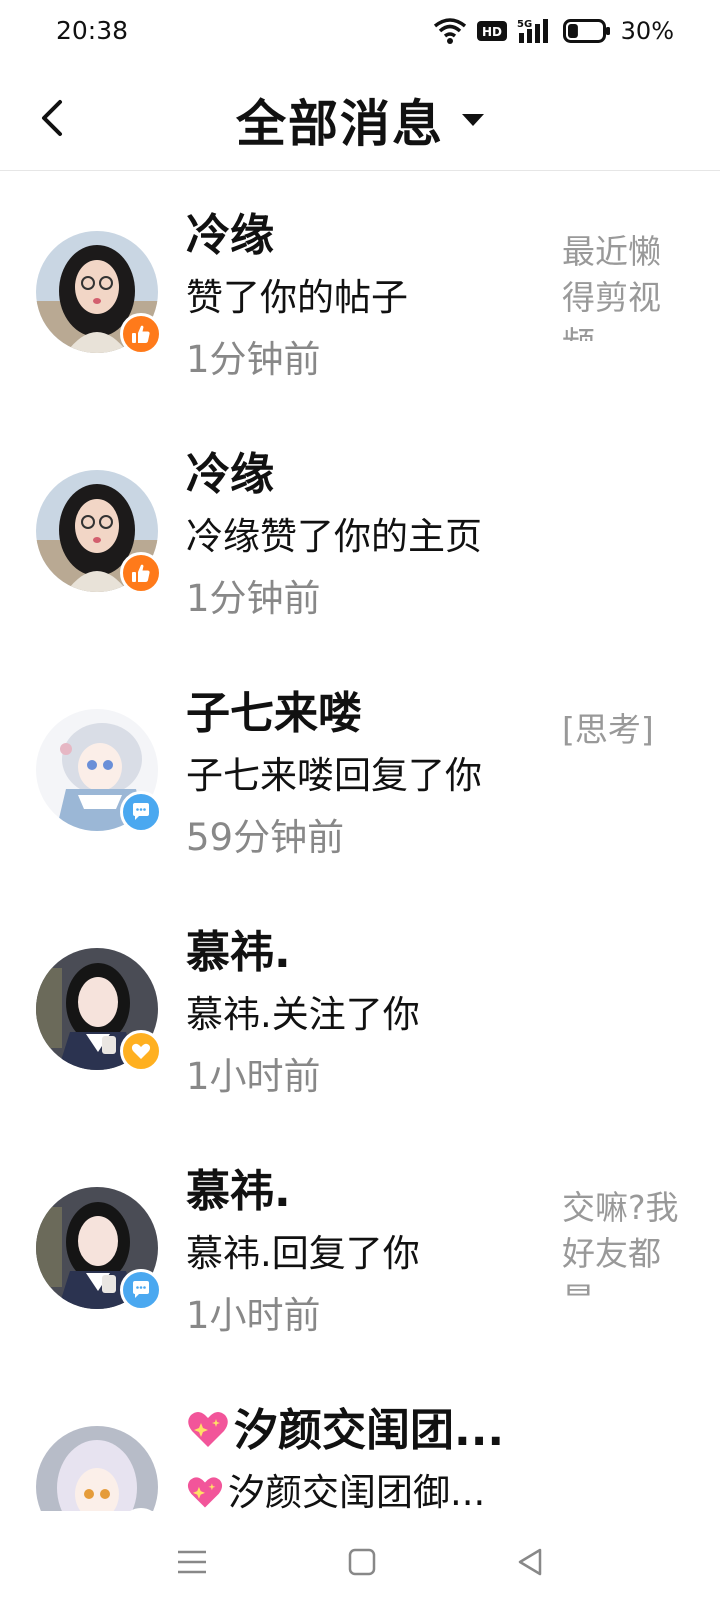  I want to click on avatar, so click(97, 1468).